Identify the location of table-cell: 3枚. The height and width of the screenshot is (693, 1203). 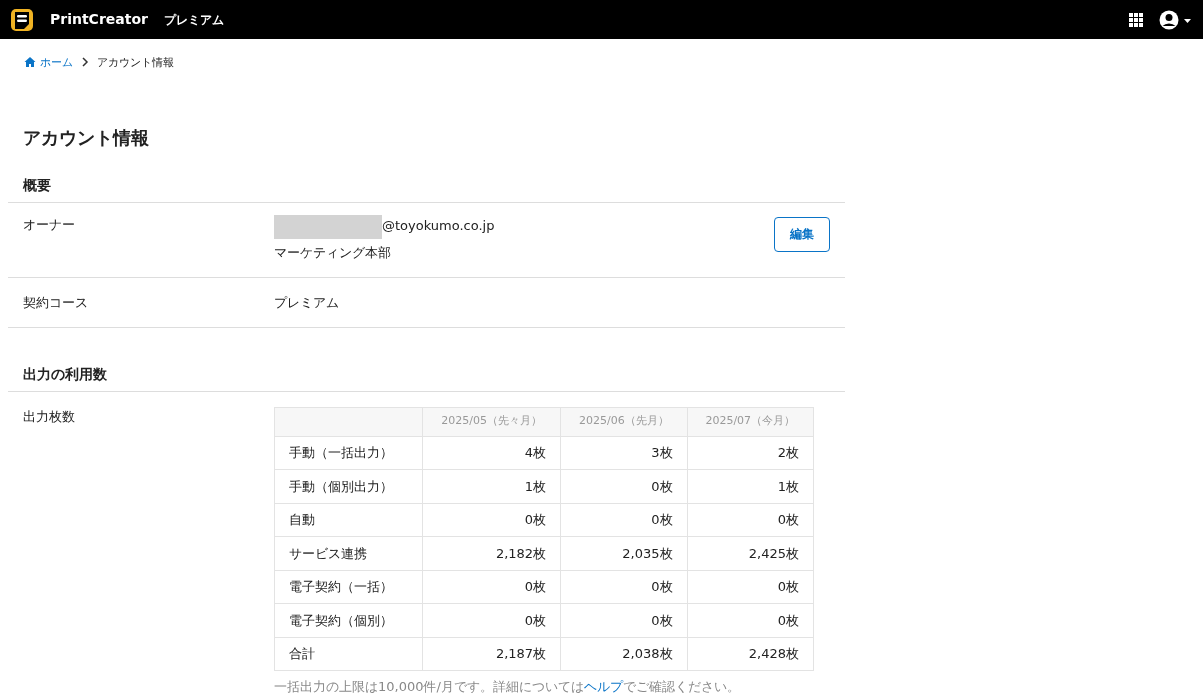
(624, 453).